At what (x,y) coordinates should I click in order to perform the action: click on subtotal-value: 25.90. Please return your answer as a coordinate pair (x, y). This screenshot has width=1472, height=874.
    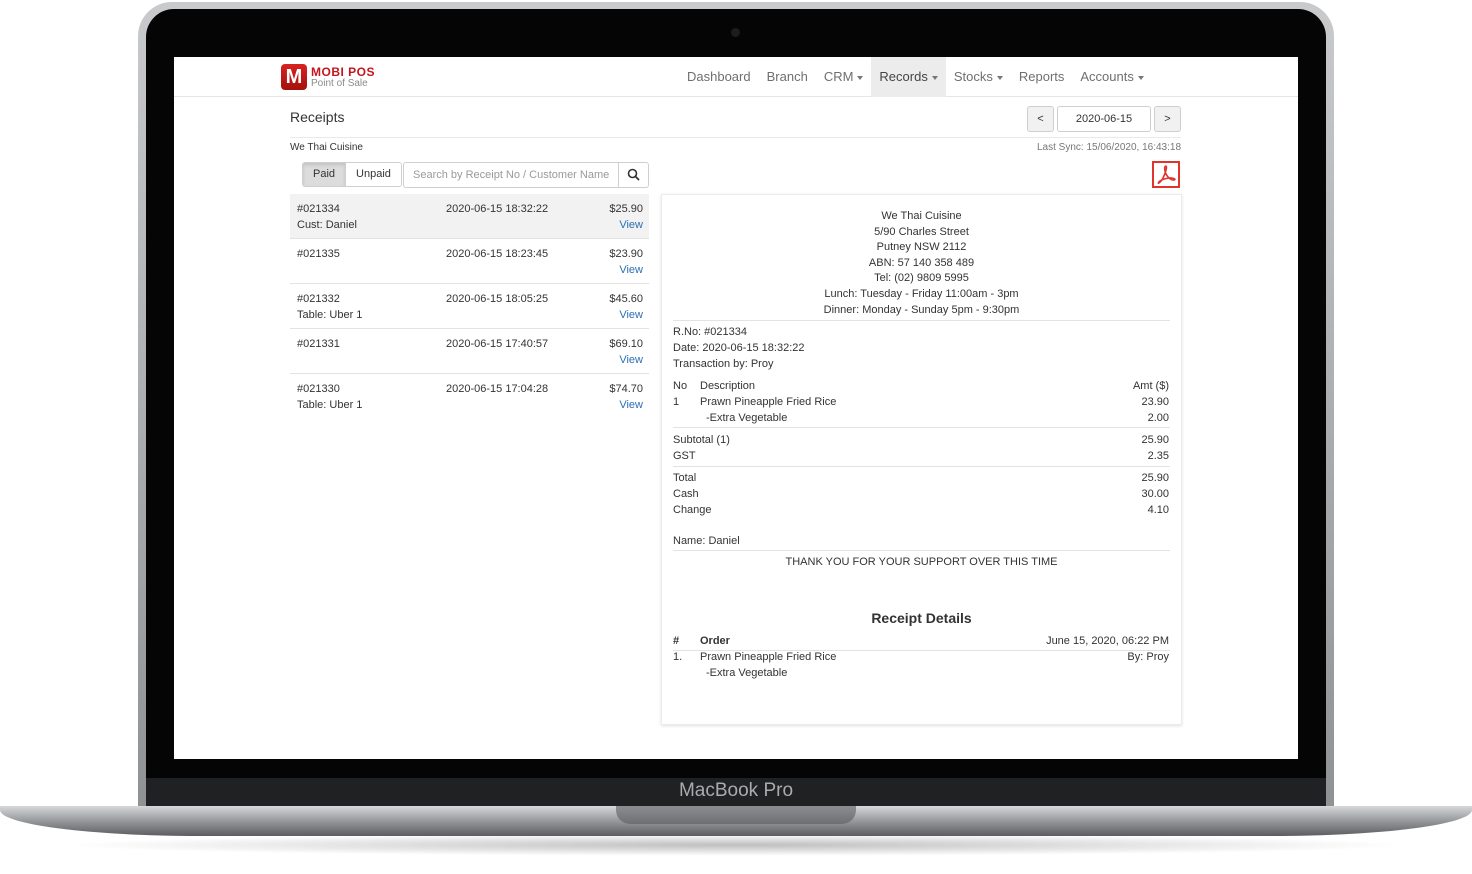
    Looking at the image, I should click on (1155, 440).